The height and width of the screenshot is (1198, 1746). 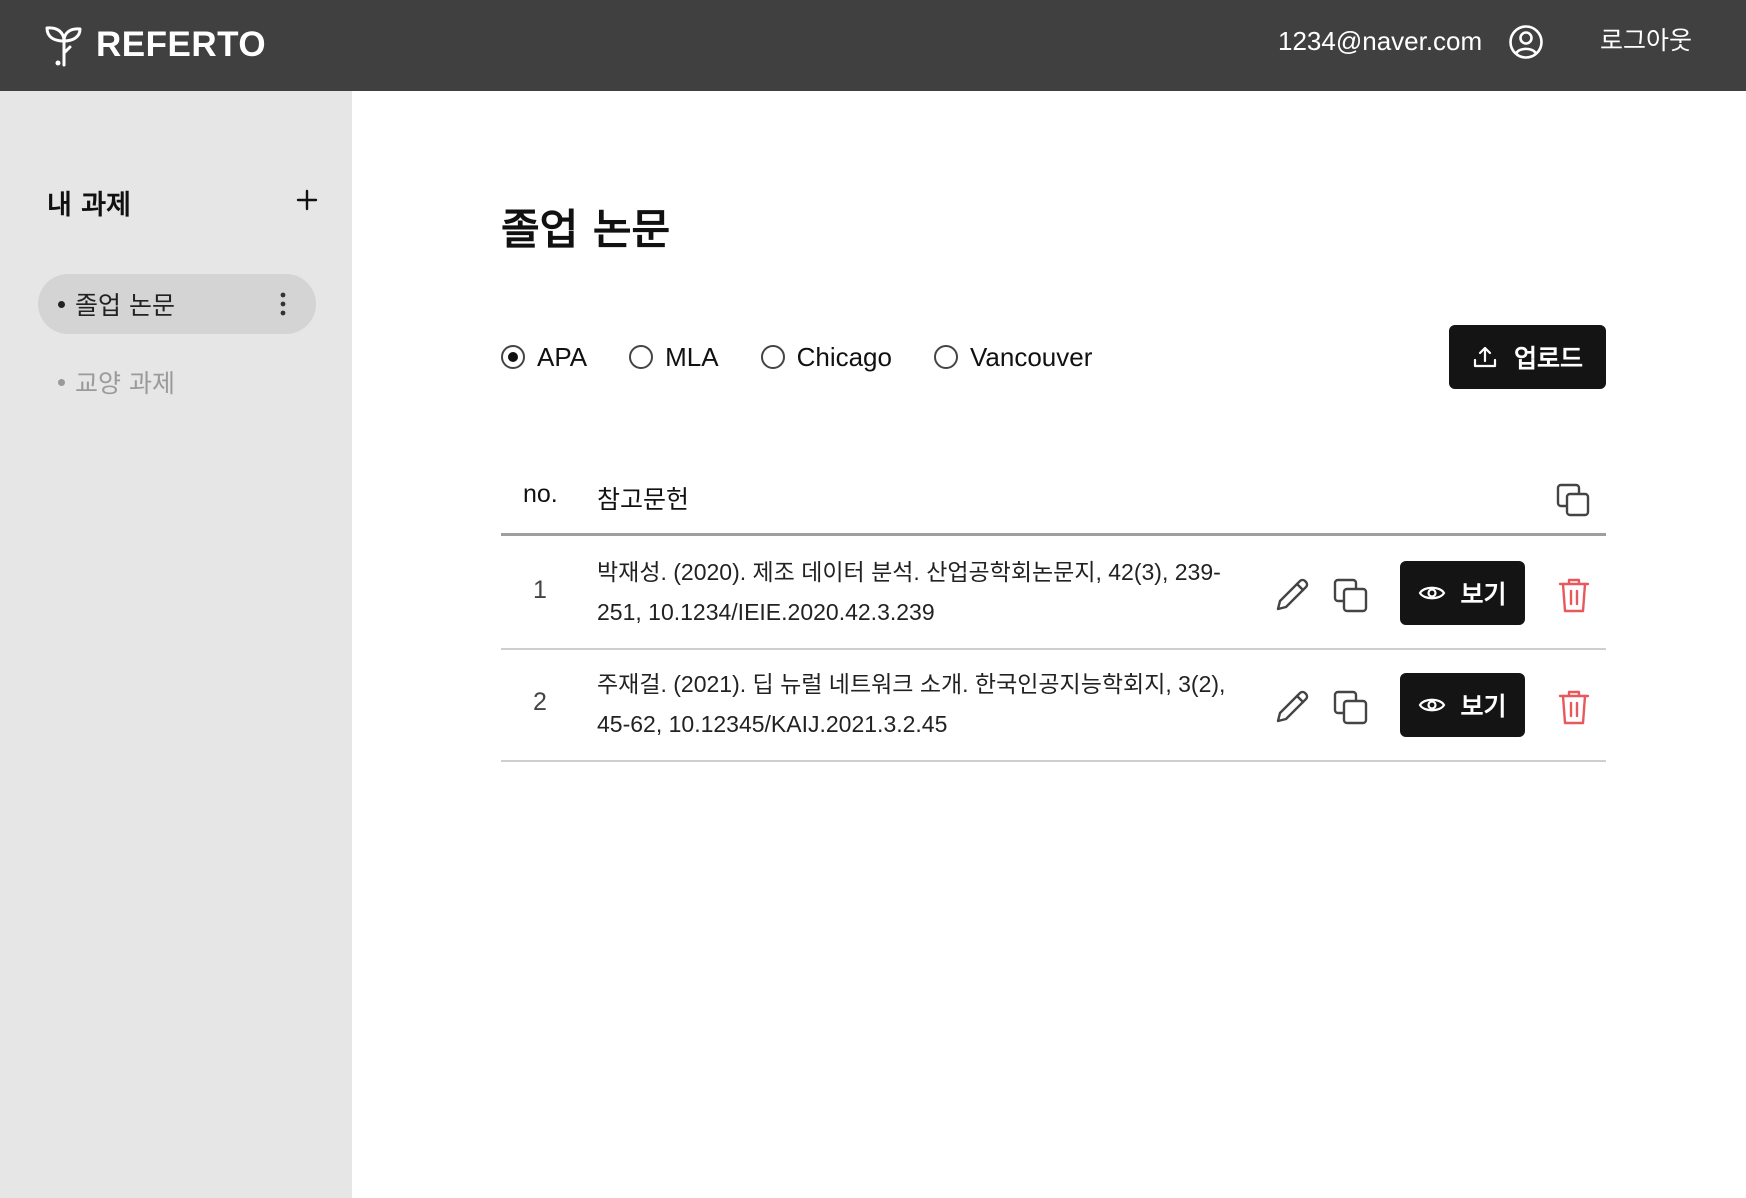 I want to click on column-header-reference: 참고문헌, so click(x=643, y=499).